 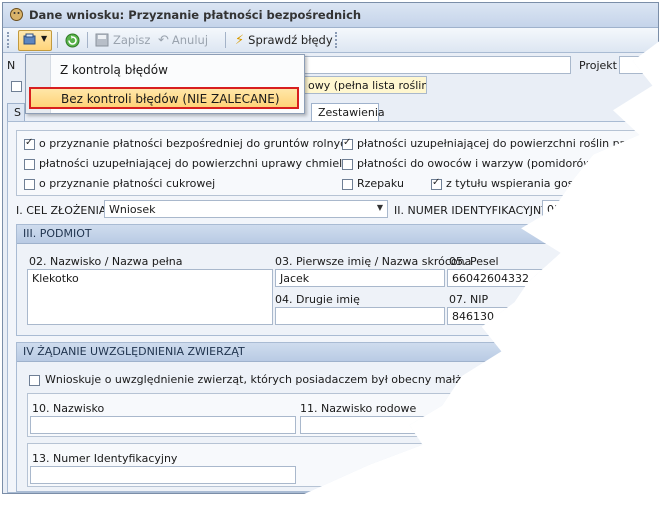 What do you see at coordinates (436, 183) in the screenshot?
I see `checkbox-gospodarowanie` at bounding box center [436, 183].